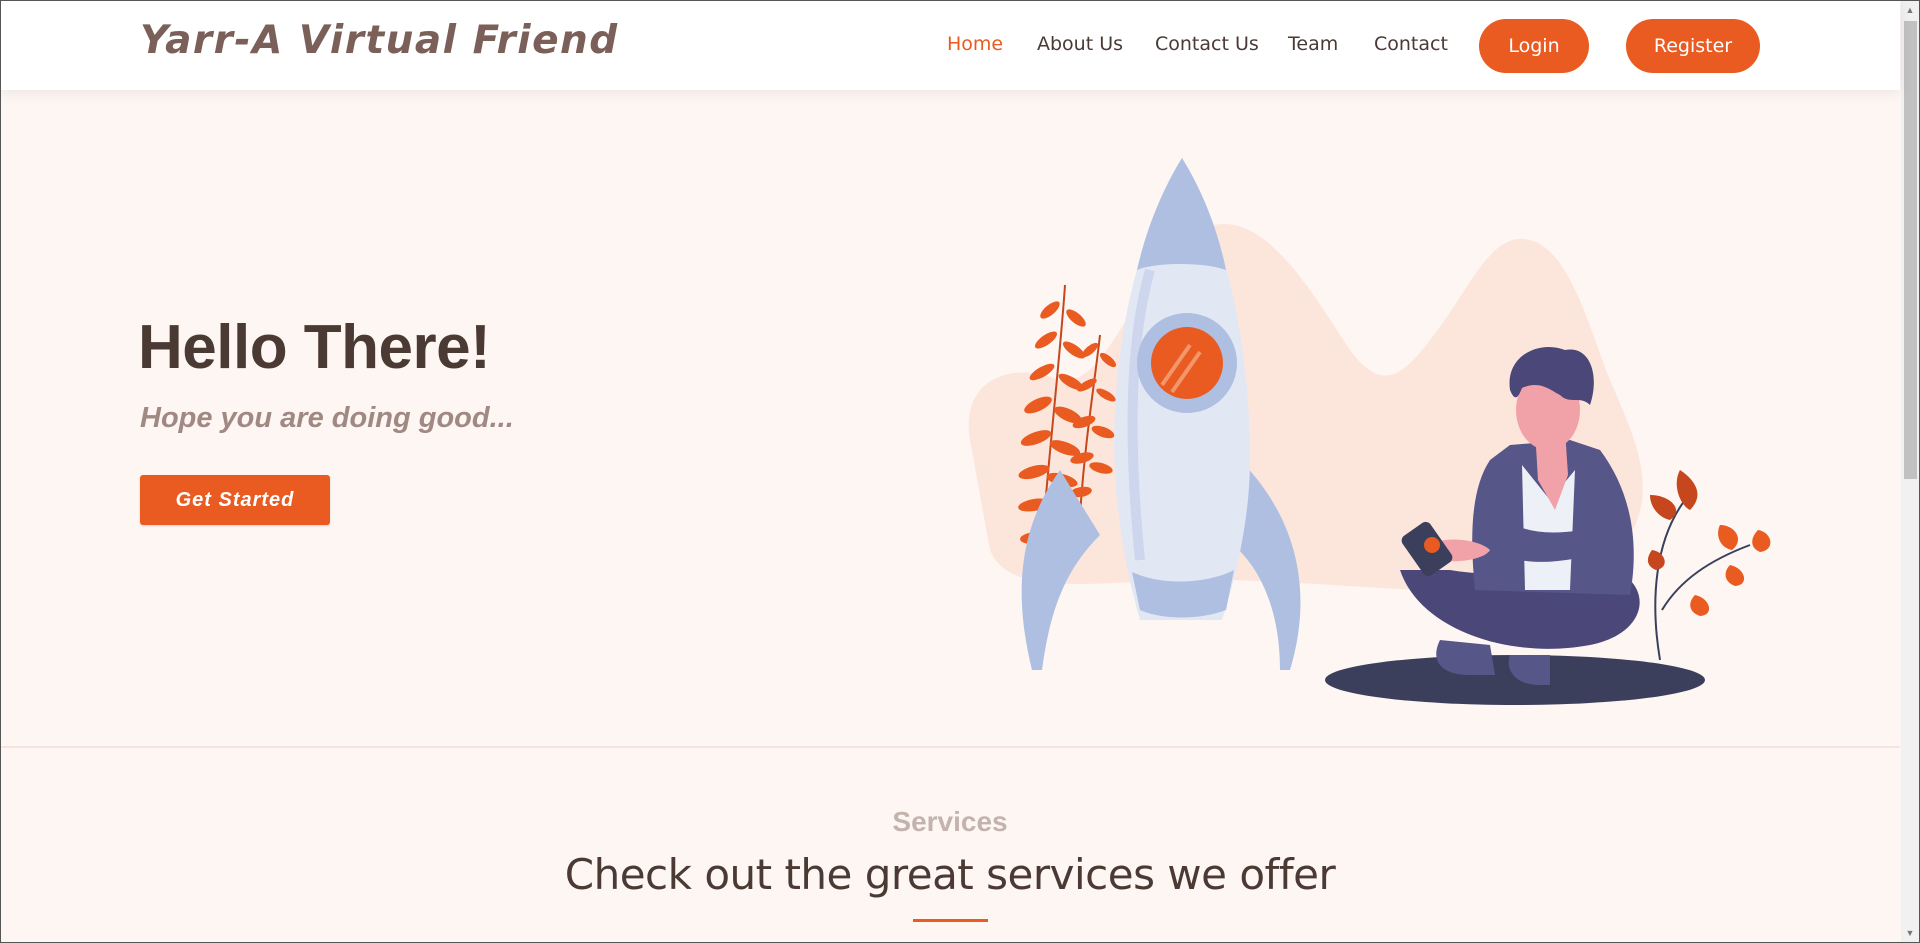 This screenshot has height=943, width=1920. What do you see at coordinates (1313, 44) in the screenshot?
I see `nav-team: Team` at bounding box center [1313, 44].